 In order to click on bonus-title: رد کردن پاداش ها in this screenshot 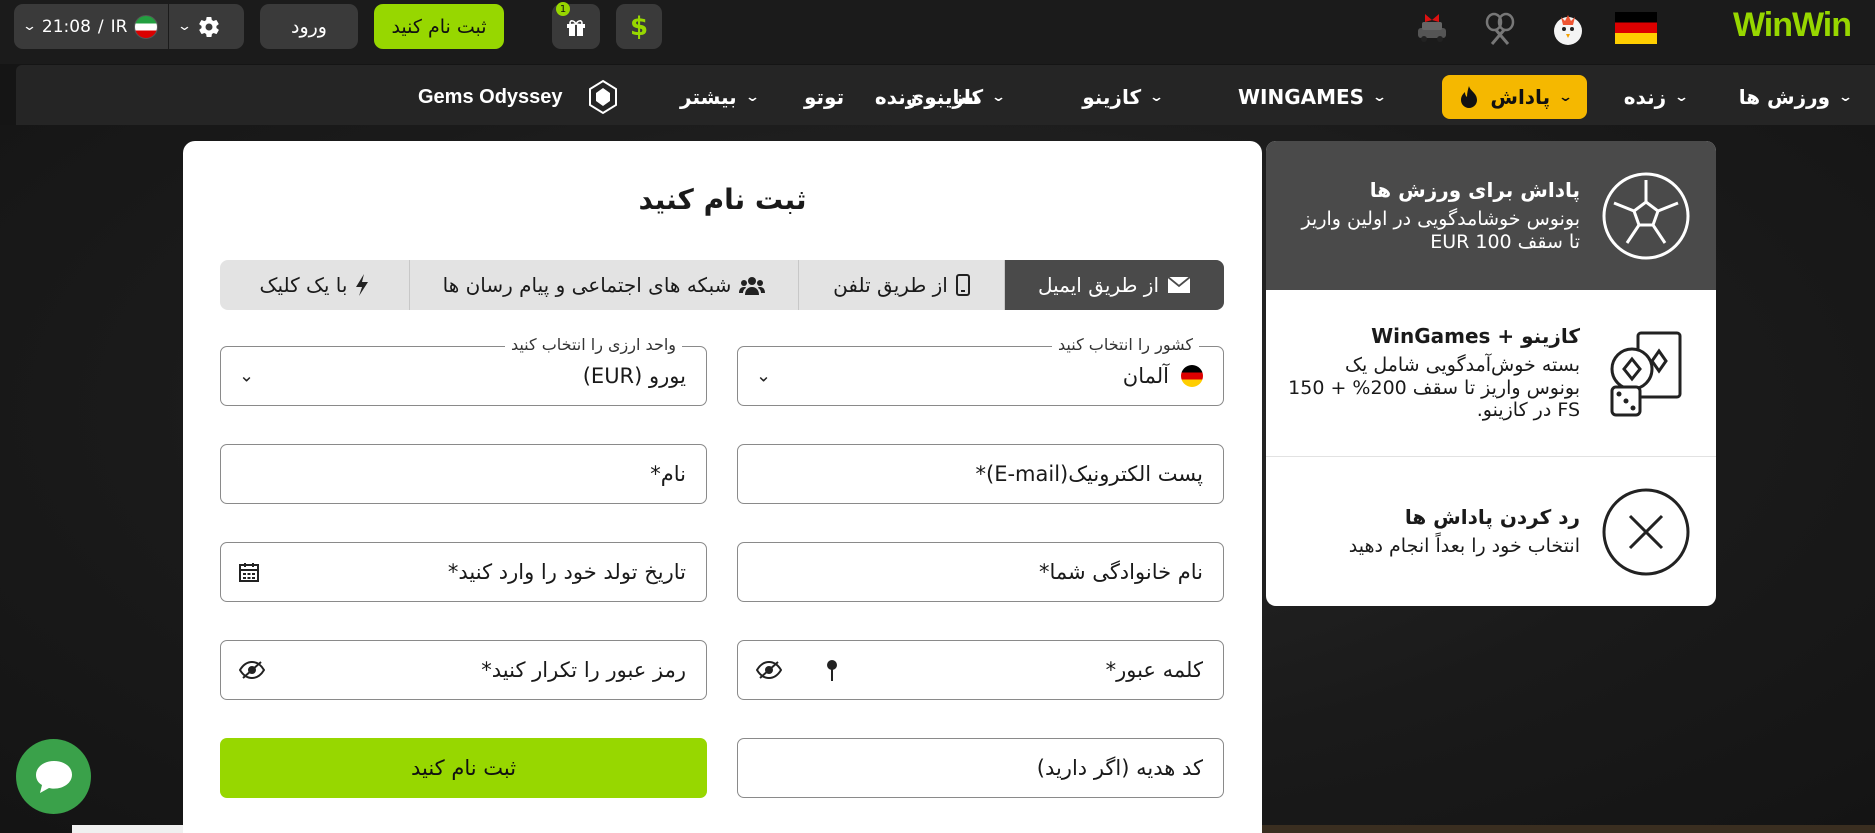, I will do `click(1492, 517)`.